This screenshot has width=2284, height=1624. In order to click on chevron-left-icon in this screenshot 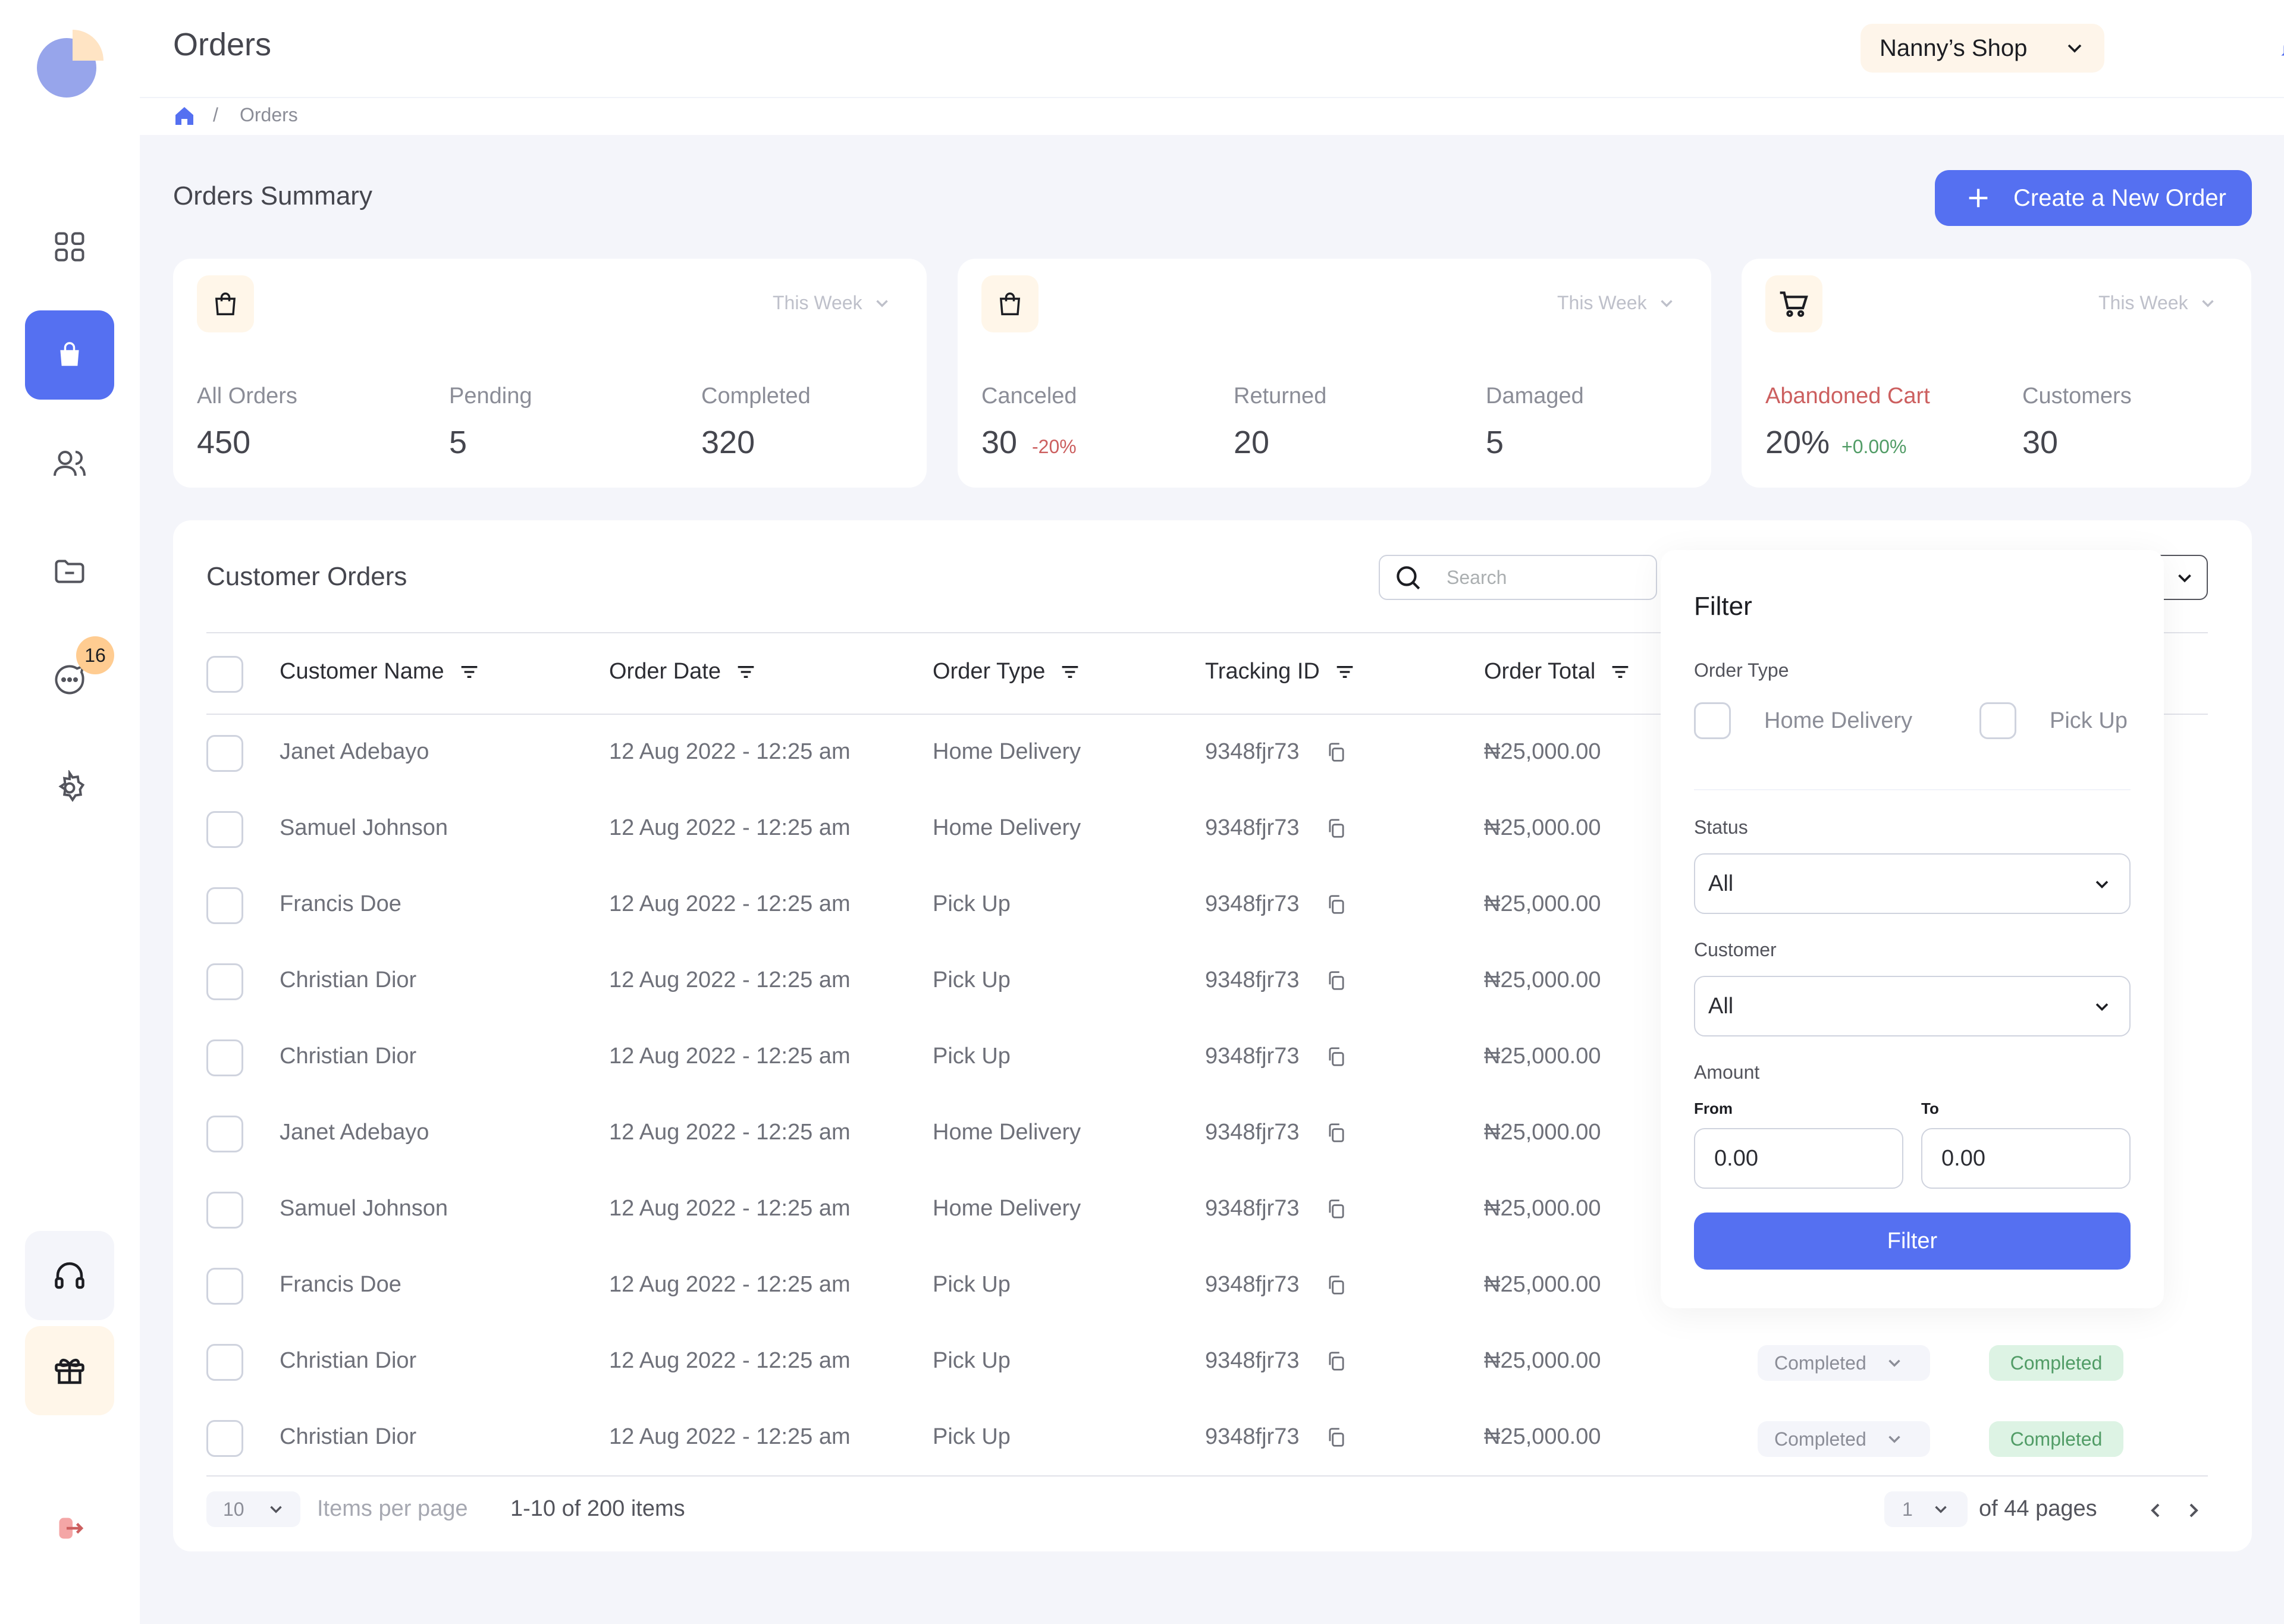, I will do `click(2155, 1510)`.